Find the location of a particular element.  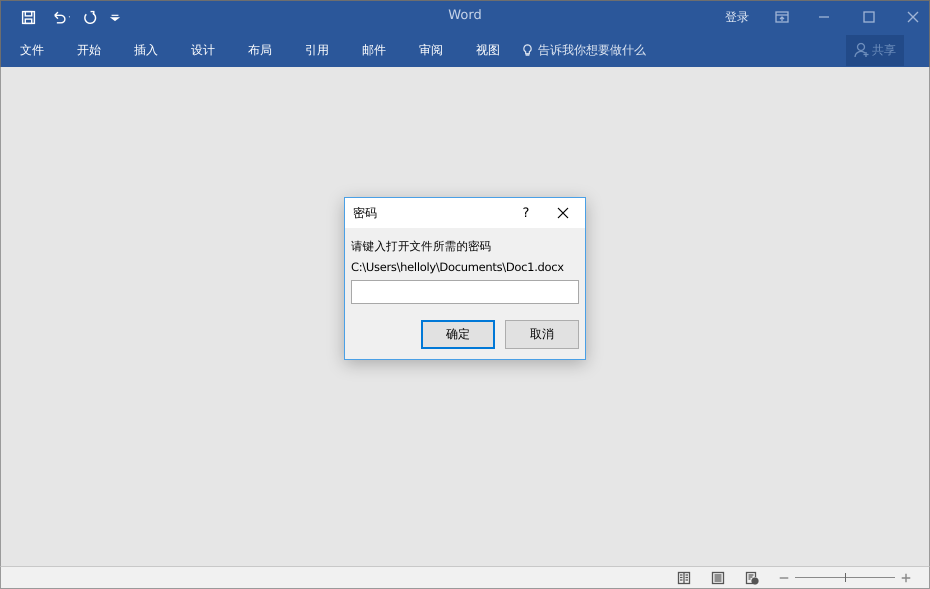

ribbon-tab: 邮件 is located at coordinates (374, 50).